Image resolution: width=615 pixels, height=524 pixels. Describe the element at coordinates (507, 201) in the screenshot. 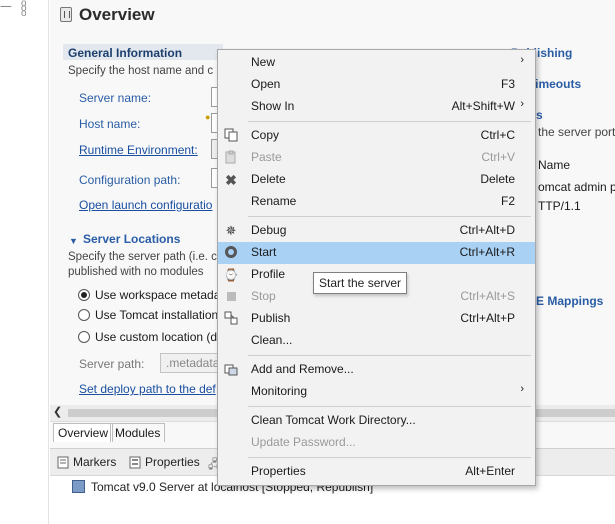

I see `menu-item-shortcut: F2` at that location.